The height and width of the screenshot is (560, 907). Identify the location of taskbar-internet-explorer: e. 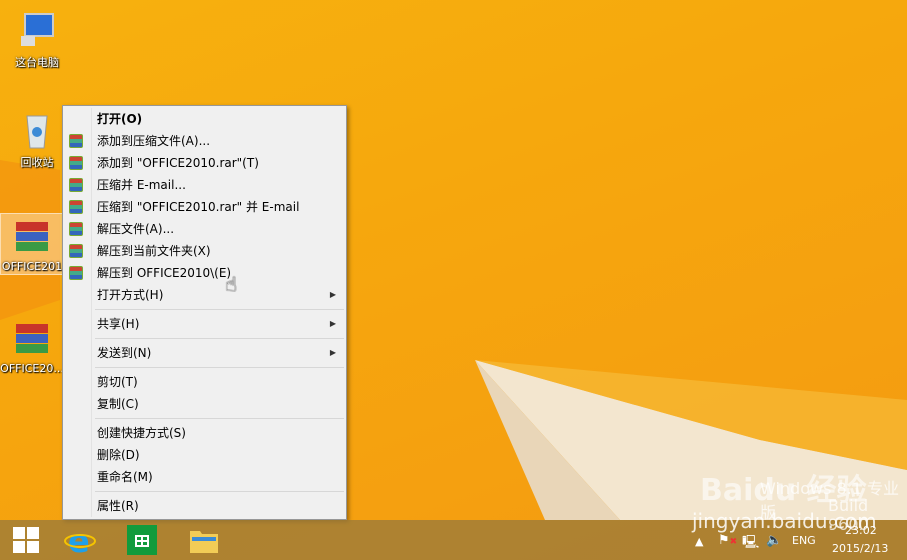
(80, 540).